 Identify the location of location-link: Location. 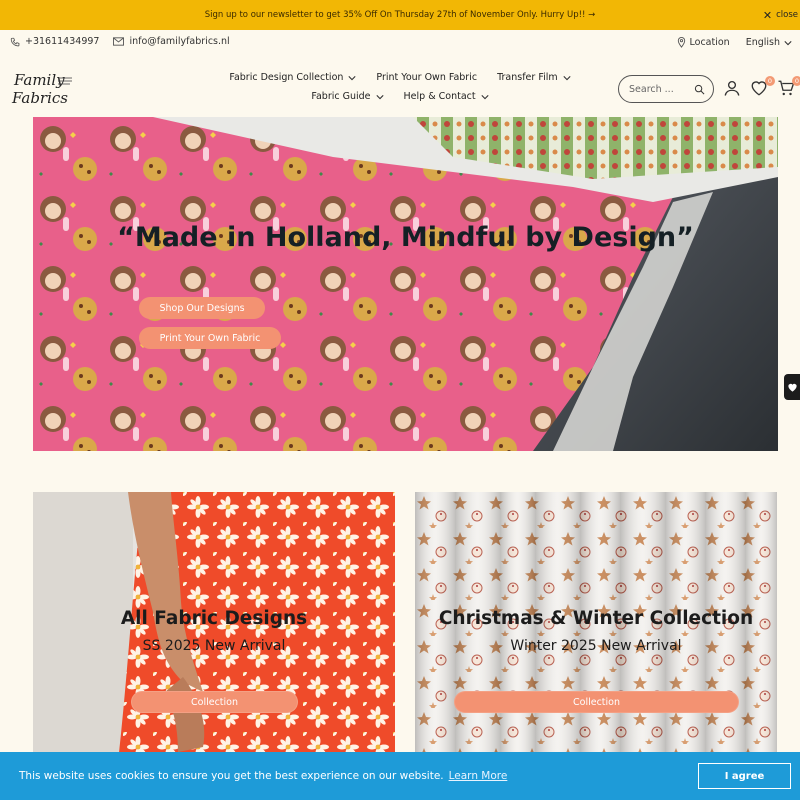
(703, 42).